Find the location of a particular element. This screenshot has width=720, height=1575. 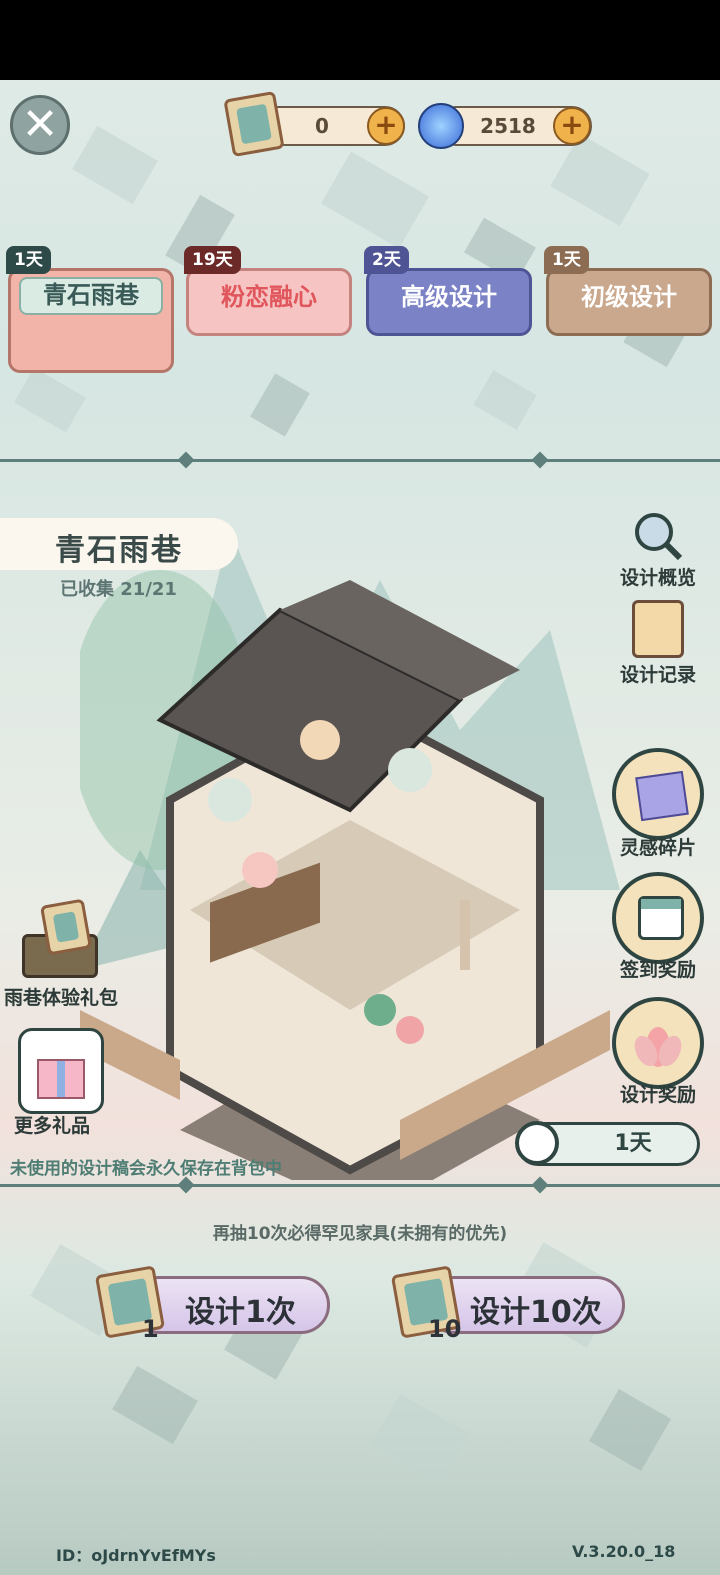

magnifier-icon is located at coordinates (659, 537).